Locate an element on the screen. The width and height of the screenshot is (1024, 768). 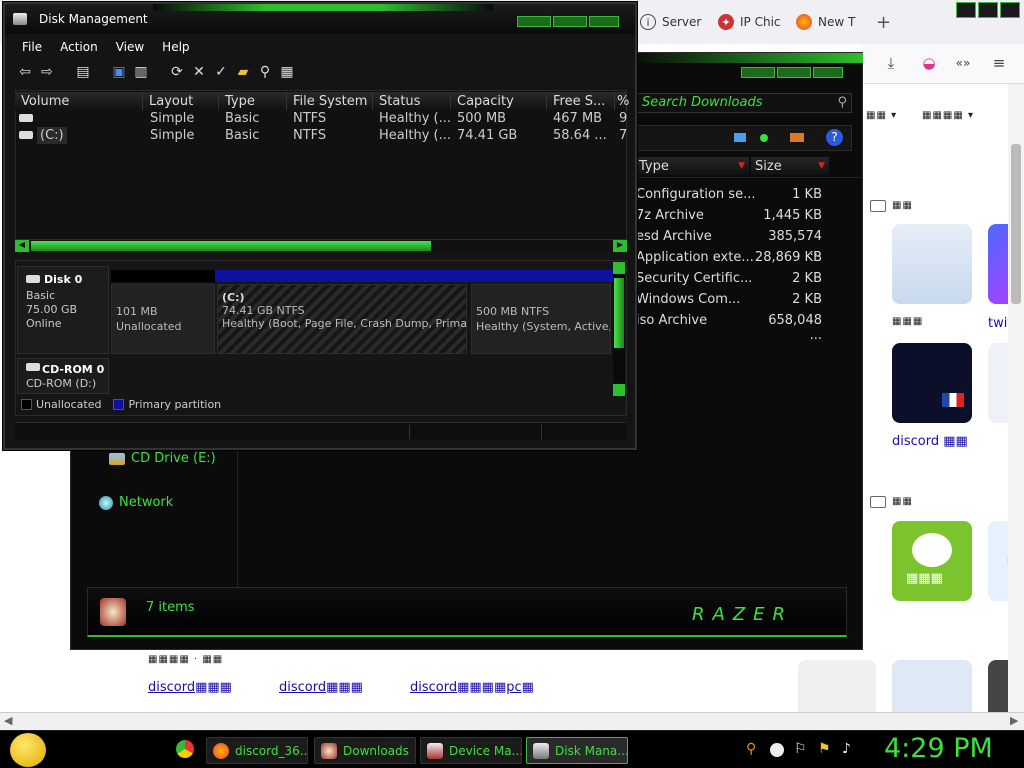
cdrom-info: CD-ROM 0 CD-ROM (D:) is located at coordinates (63, 376).